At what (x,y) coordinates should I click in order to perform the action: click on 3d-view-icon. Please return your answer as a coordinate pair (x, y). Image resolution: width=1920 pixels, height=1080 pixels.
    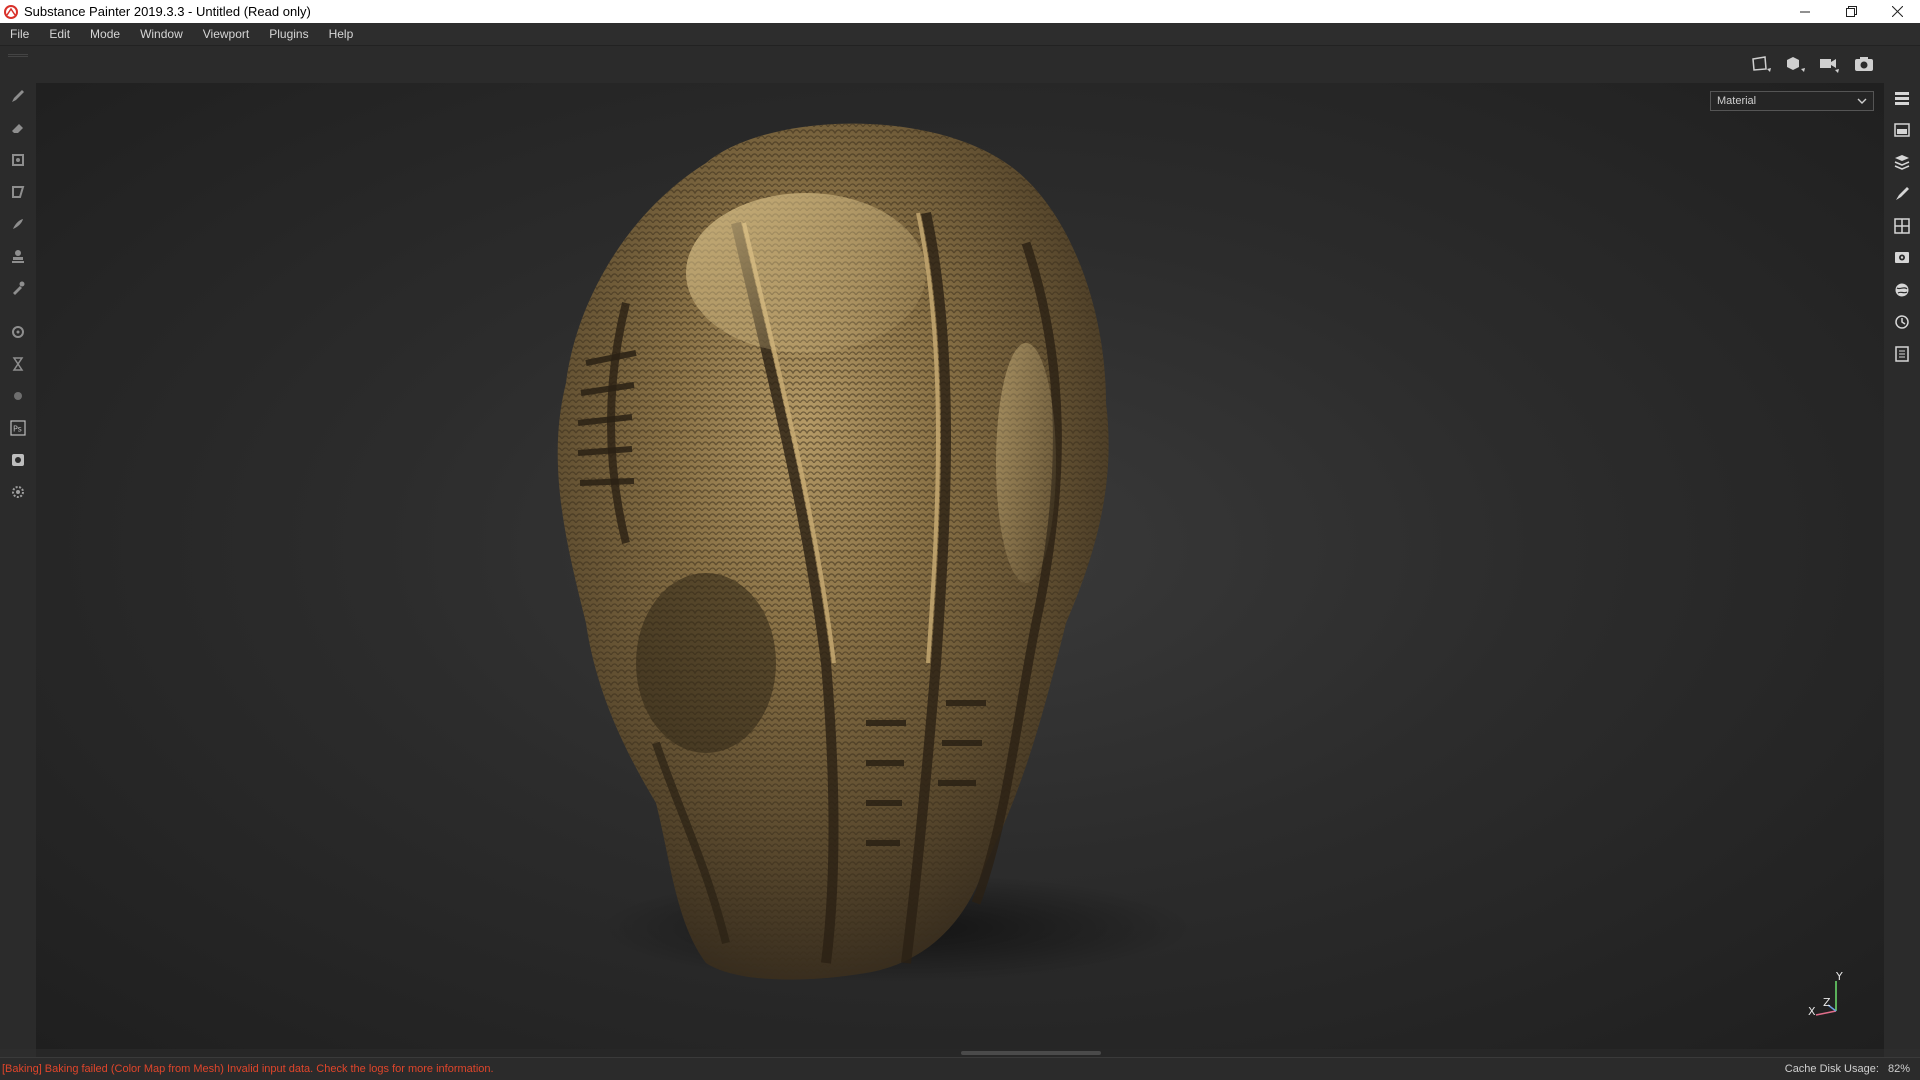
    Looking at the image, I should click on (1796, 64).